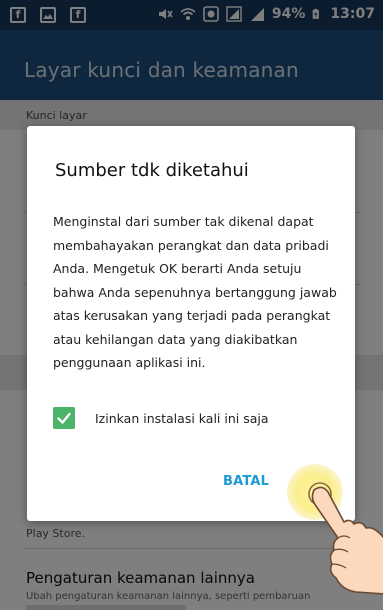 The width and height of the screenshot is (383, 610). I want to click on dialog-title: Sumber tdk diketahui, so click(152, 170).